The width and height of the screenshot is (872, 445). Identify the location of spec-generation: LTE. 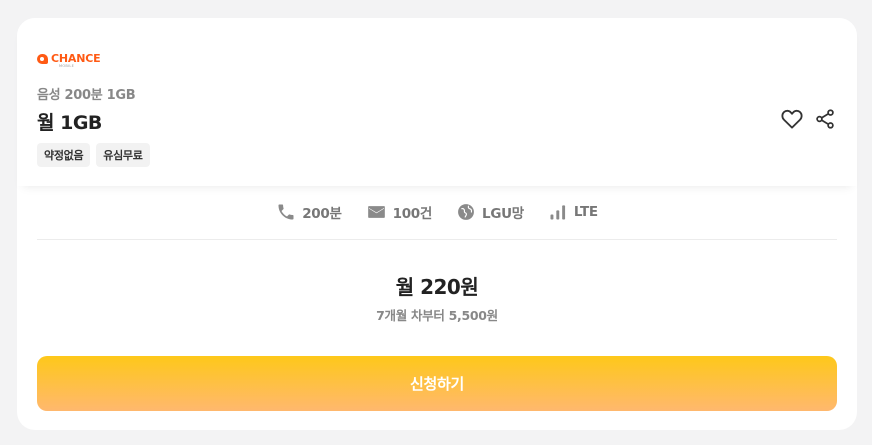
(573, 212).